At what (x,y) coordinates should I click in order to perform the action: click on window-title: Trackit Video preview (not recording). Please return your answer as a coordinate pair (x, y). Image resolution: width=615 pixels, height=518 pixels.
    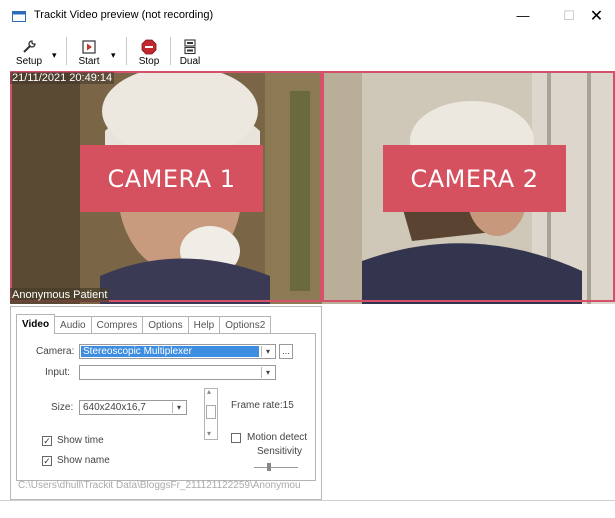
    Looking at the image, I should click on (124, 15).